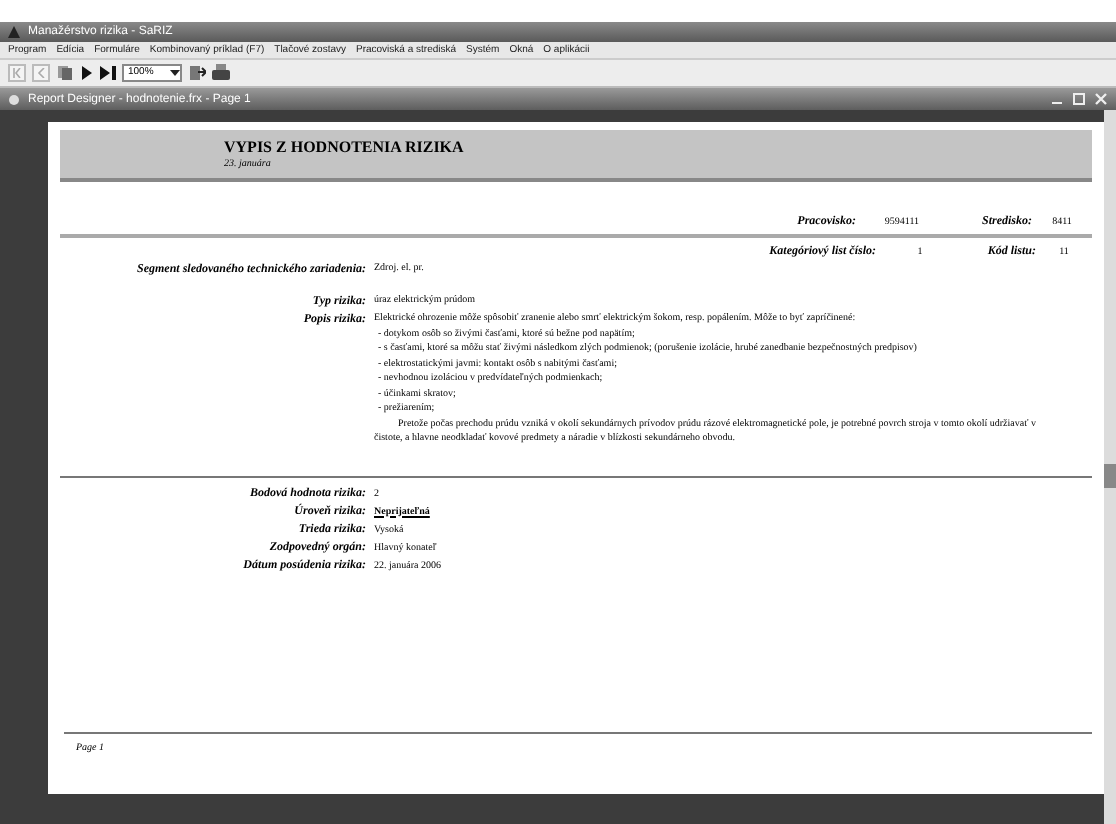  I want to click on pages-icon, so click(65, 73).